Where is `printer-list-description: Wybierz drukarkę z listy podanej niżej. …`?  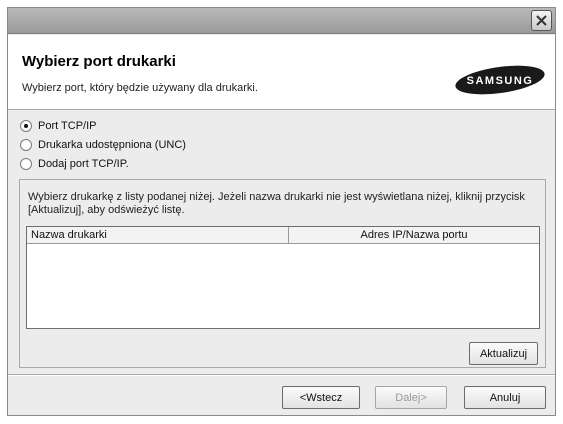
printer-list-description: Wybierz drukarkę z listy podanej niżej. … is located at coordinates (276, 203).